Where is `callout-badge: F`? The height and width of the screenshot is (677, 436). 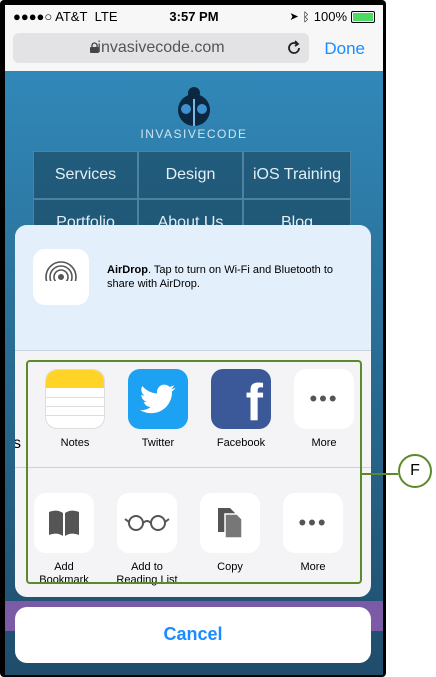
callout-badge: F is located at coordinates (415, 471).